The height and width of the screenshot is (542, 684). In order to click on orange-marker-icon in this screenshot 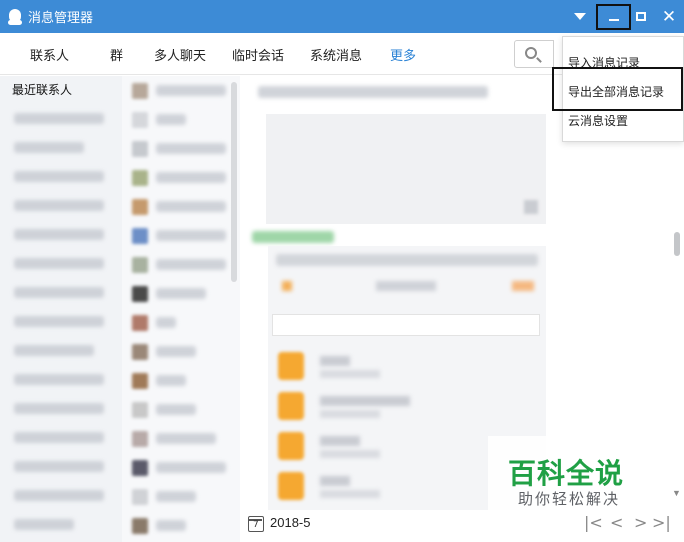, I will do `click(287, 286)`.